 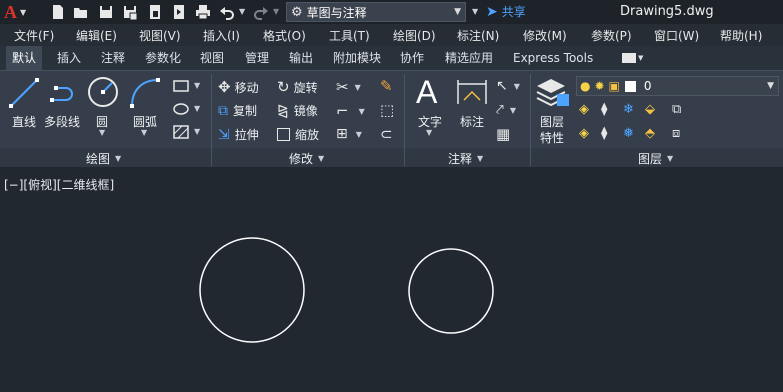 What do you see at coordinates (741, 35) in the screenshot?
I see `menu-help: 帮助(H)` at bounding box center [741, 35].